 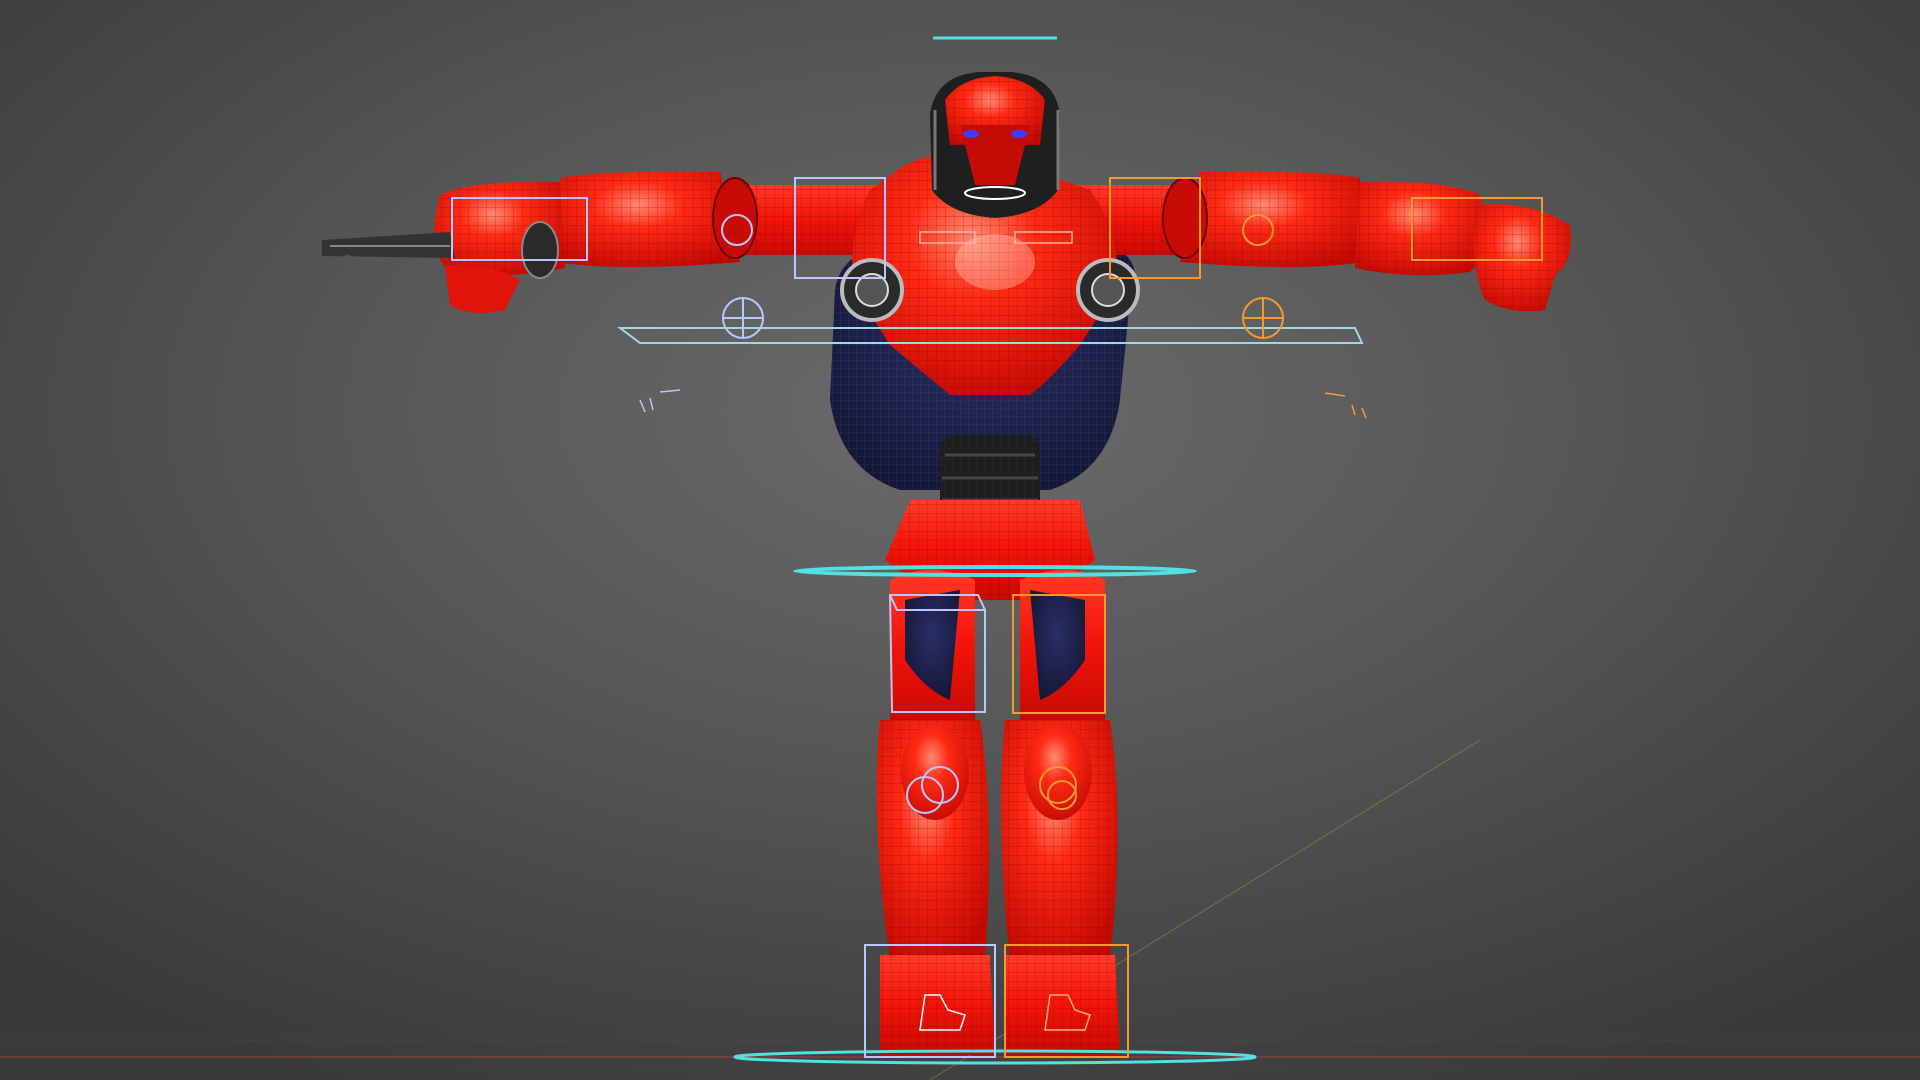 What do you see at coordinates (1108, 290) in the screenshot?
I see `shoulder-joint-right` at bounding box center [1108, 290].